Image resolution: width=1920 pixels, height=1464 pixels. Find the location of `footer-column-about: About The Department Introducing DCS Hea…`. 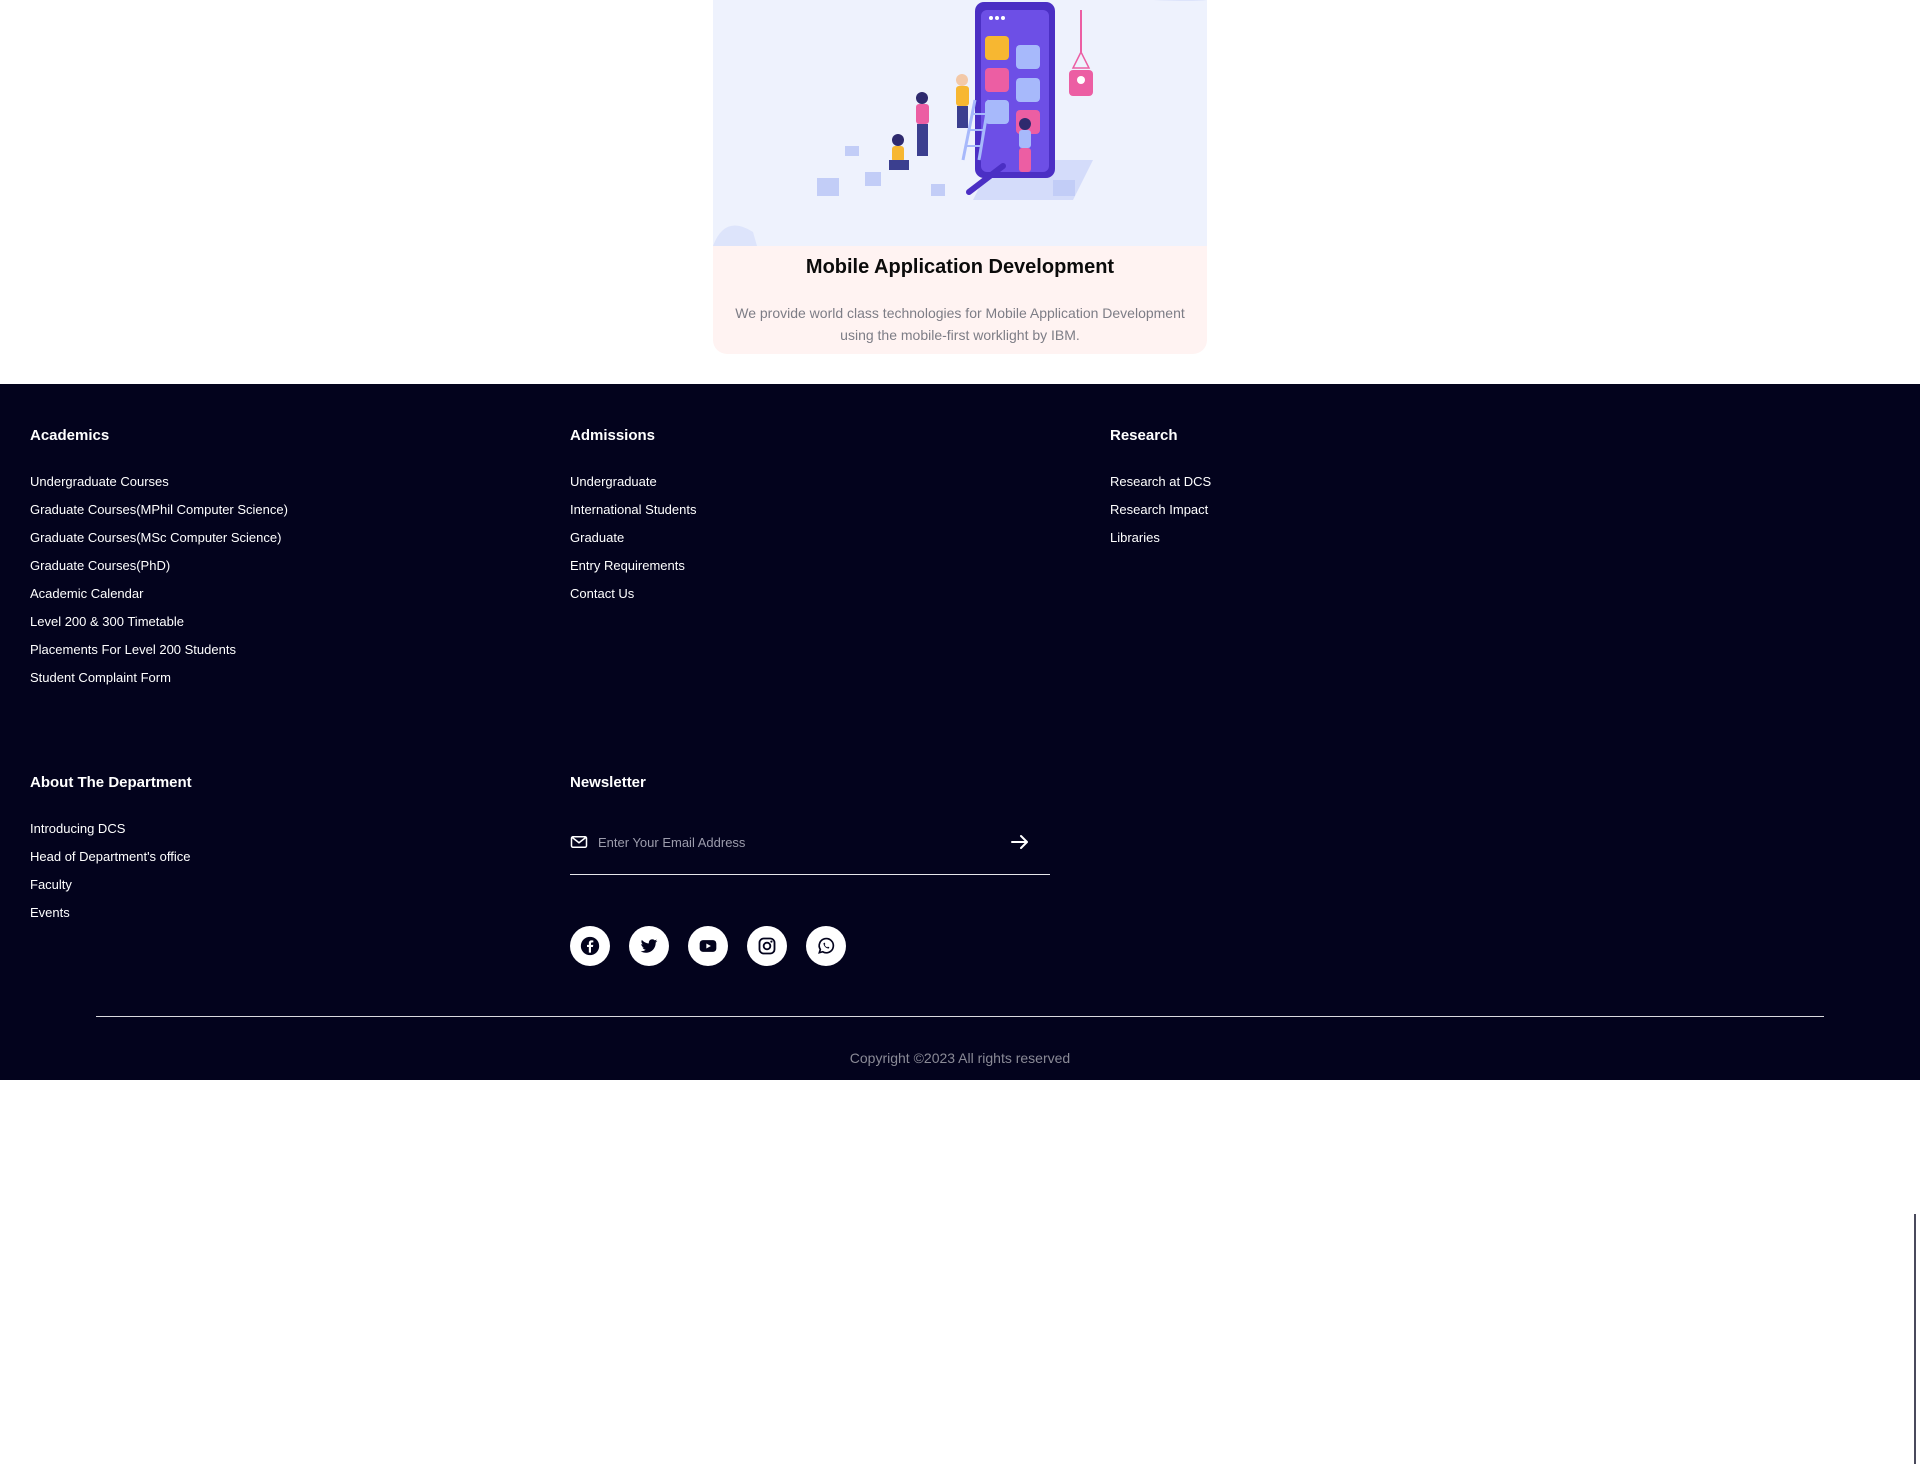

footer-column-about: About The Department Introducing DCS Hea… is located at coordinates (111, 847).